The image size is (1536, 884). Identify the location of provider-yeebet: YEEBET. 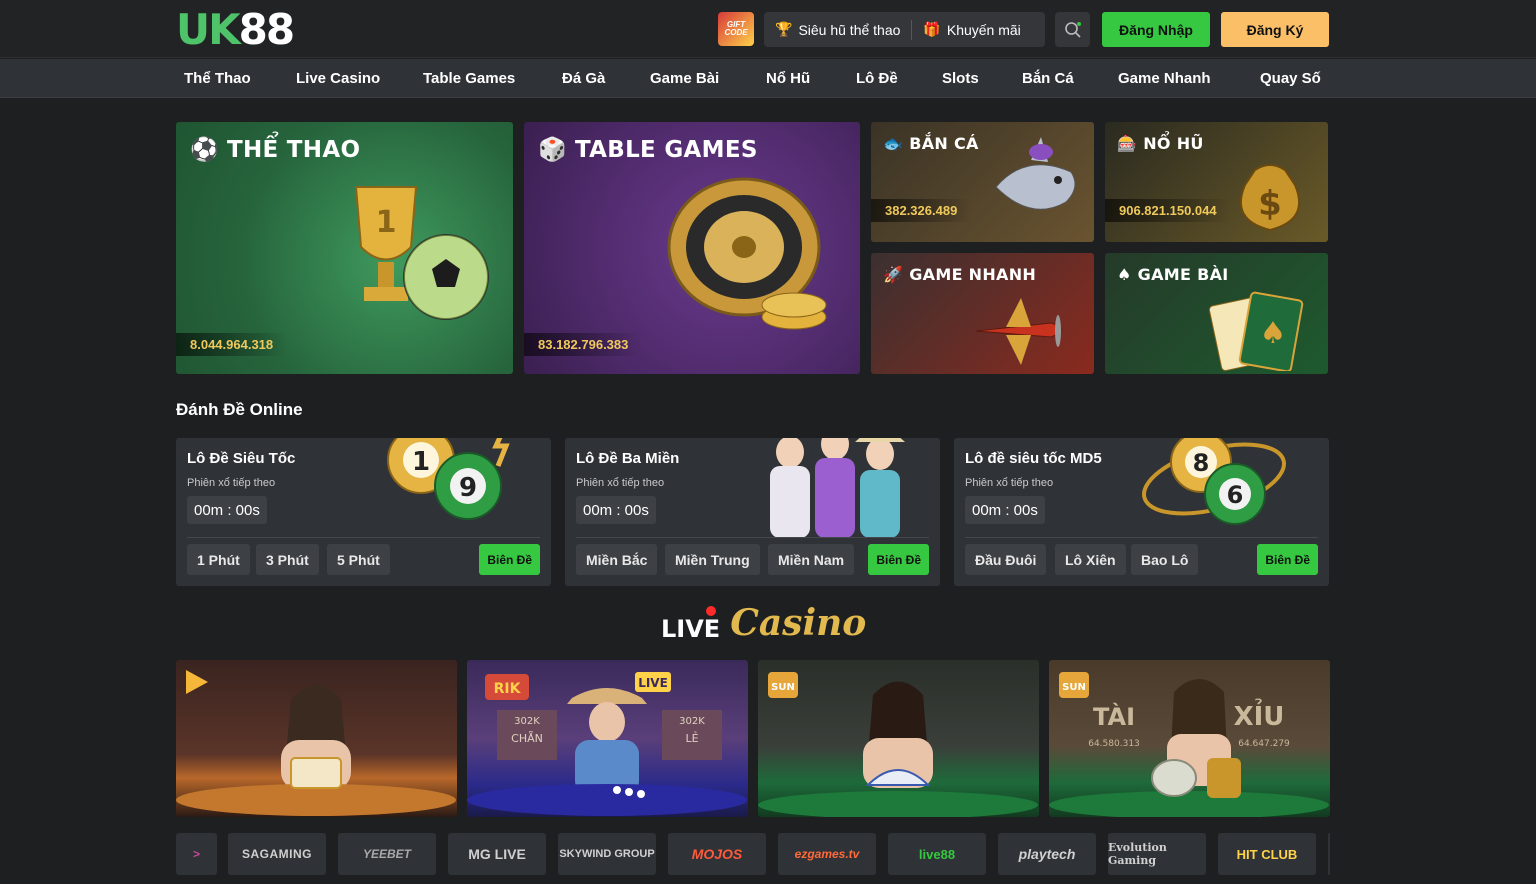
(387, 854).